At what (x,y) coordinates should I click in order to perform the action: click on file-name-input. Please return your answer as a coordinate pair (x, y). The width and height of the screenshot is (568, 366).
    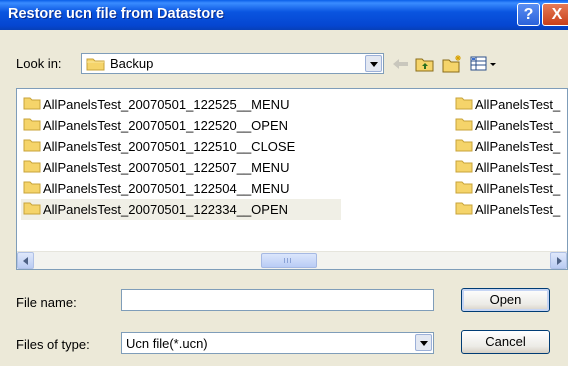
    Looking at the image, I should click on (277, 300).